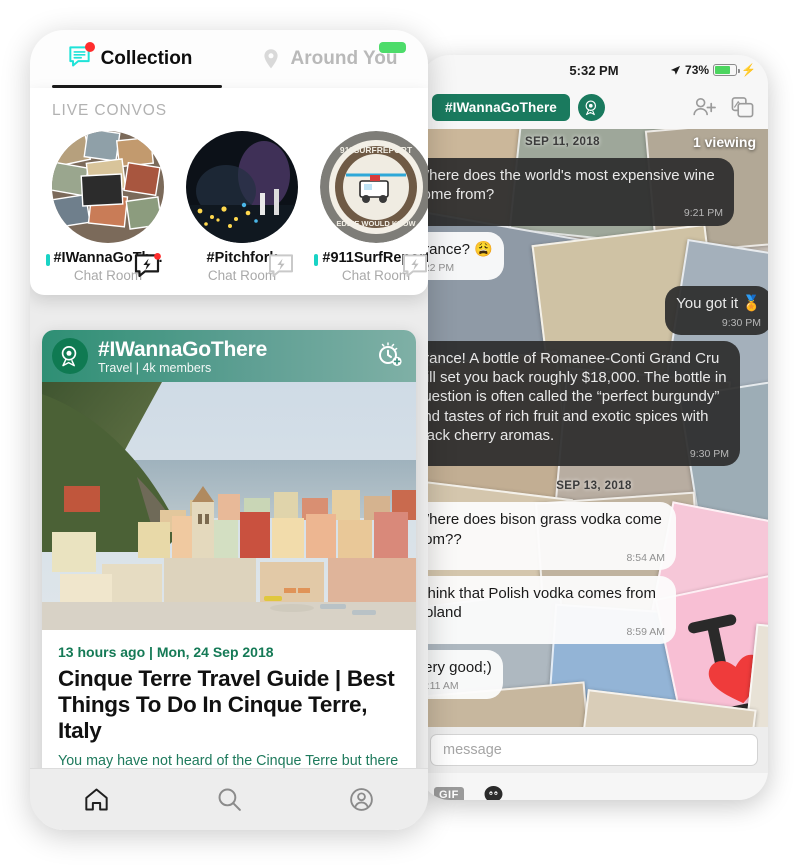 The image size is (802, 868). I want to click on message-row: You got it 🏅 9:30 PM, so click(597, 311).